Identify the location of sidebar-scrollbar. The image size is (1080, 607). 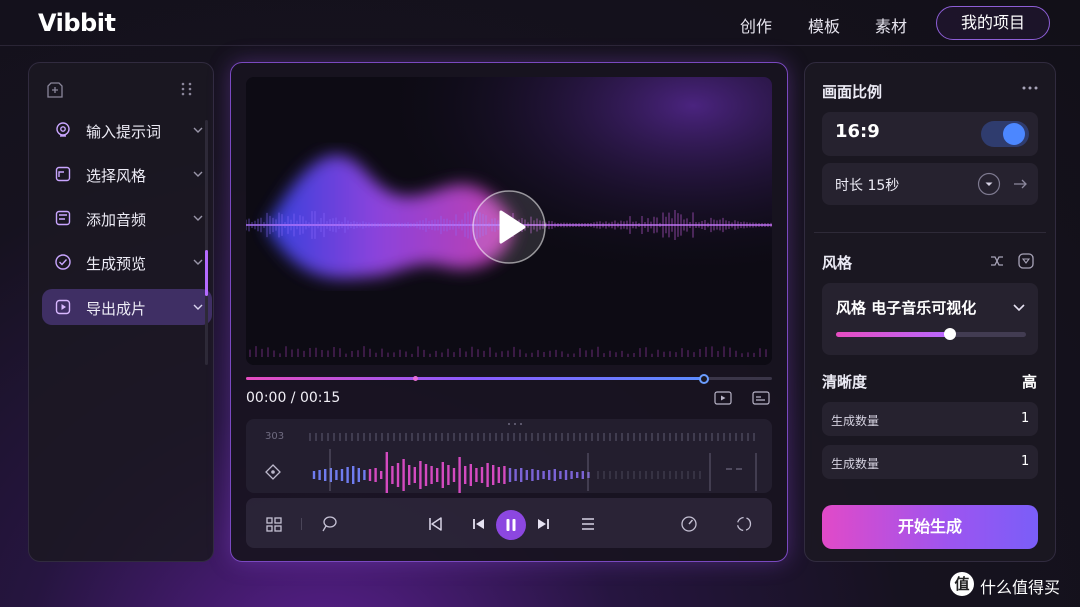
(206, 242).